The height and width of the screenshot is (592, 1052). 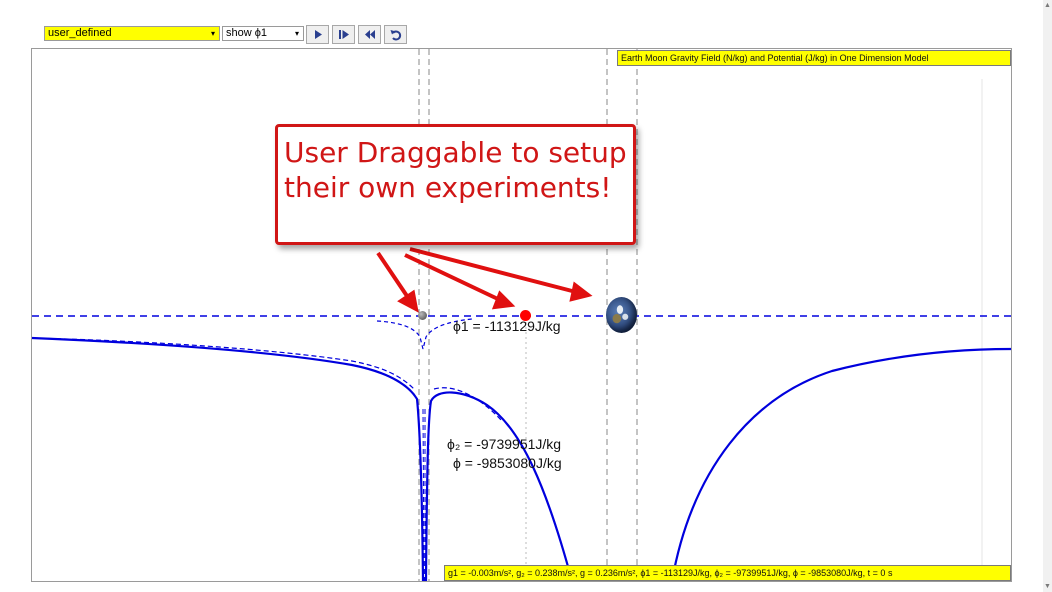 I want to click on scrollbar-thumb, so click(x=1047, y=296).